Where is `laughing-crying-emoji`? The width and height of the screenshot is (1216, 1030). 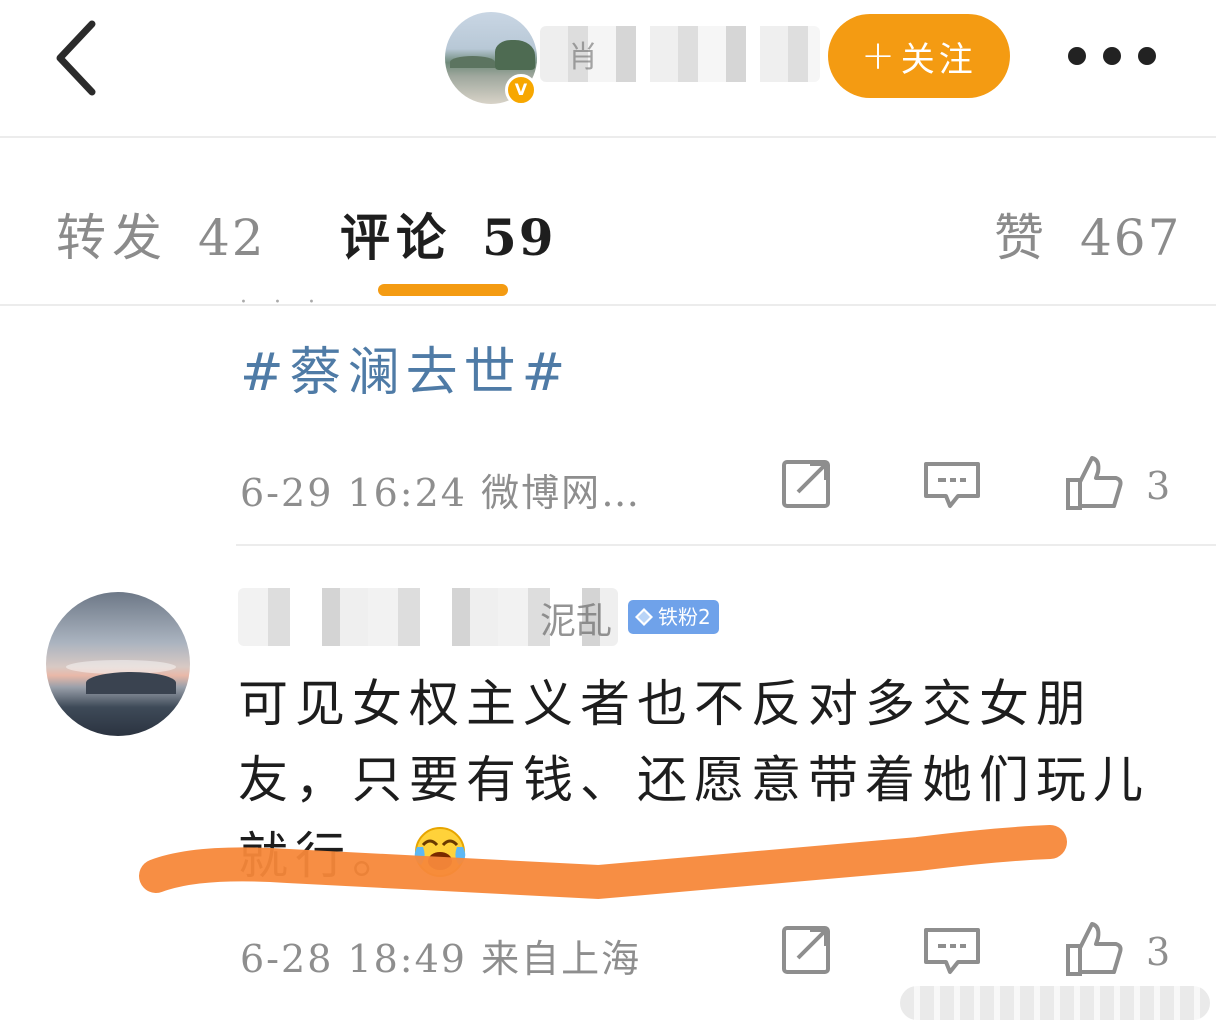 laughing-crying-emoji is located at coordinates (440, 852).